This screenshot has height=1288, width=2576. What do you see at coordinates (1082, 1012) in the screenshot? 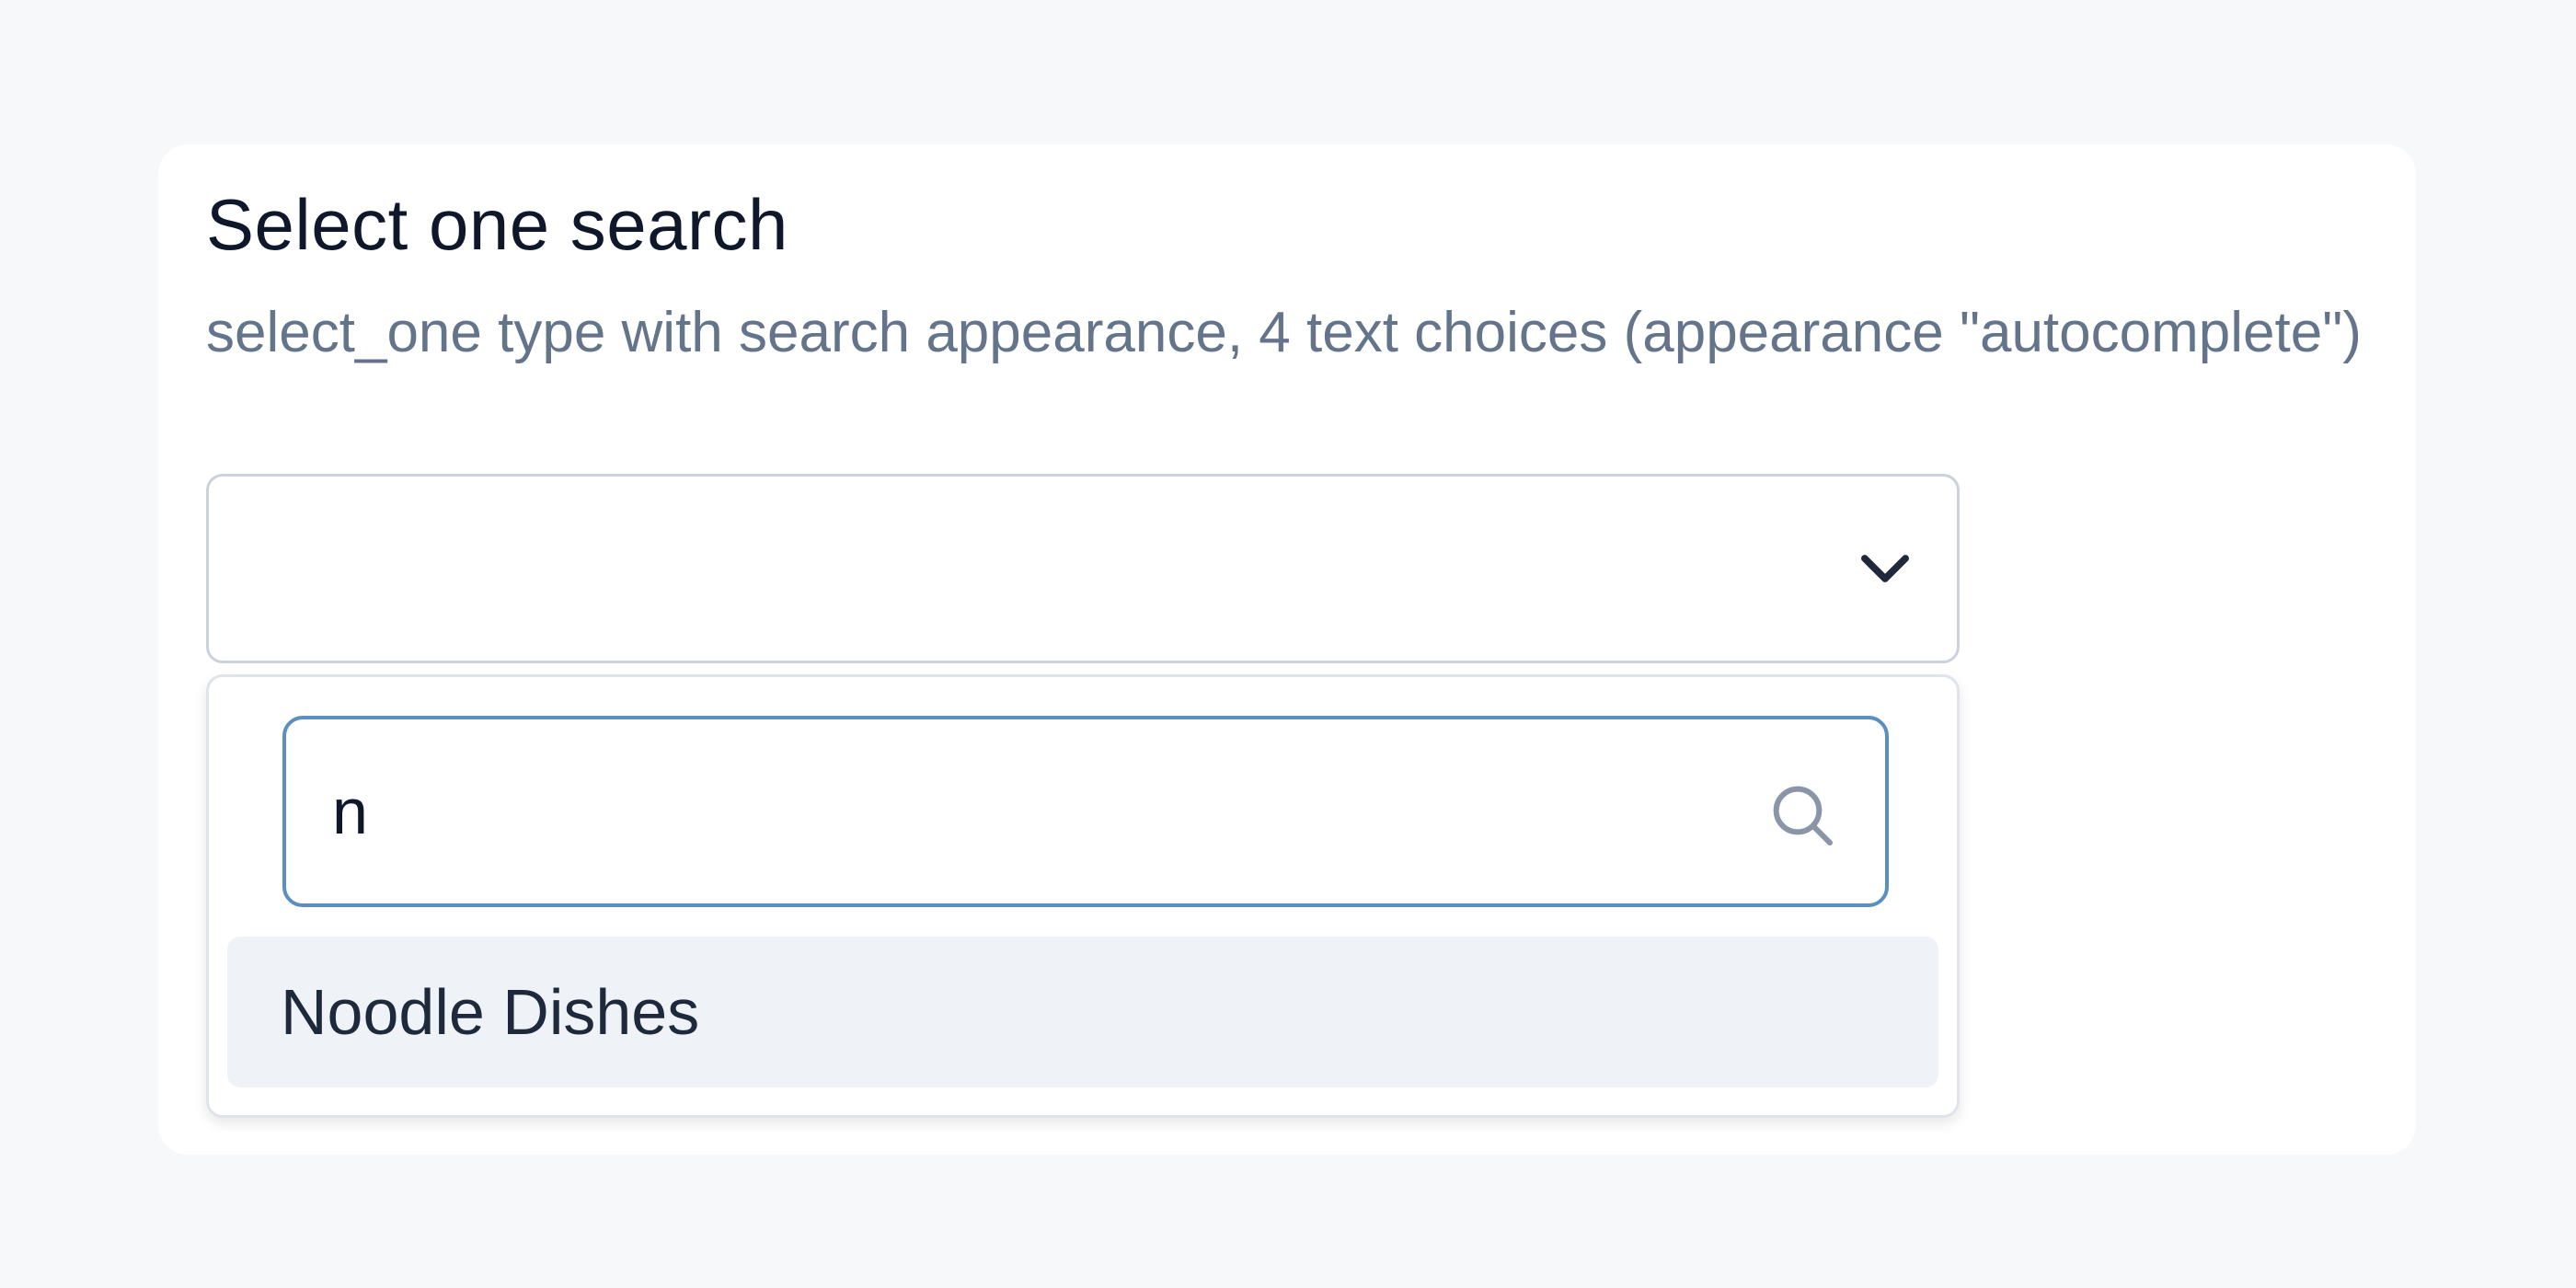
I see `option-noodle-dishes: Noodle Dishes` at bounding box center [1082, 1012].